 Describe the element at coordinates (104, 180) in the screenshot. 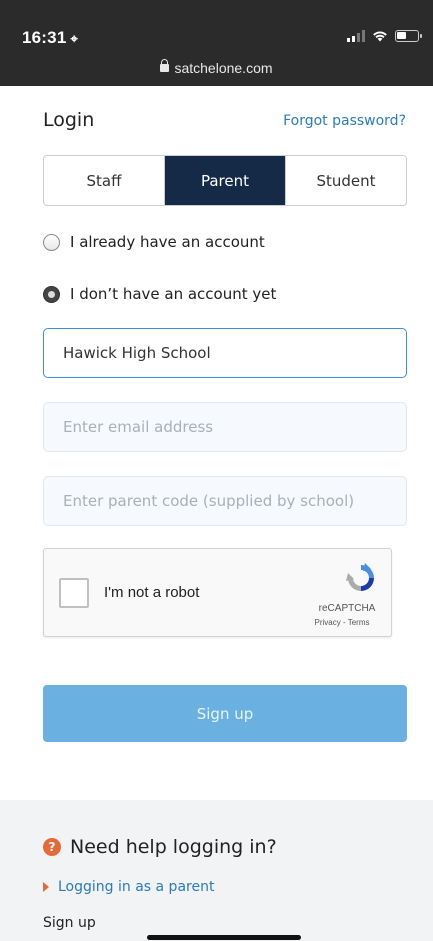

I see `tab-staff: Staff` at that location.